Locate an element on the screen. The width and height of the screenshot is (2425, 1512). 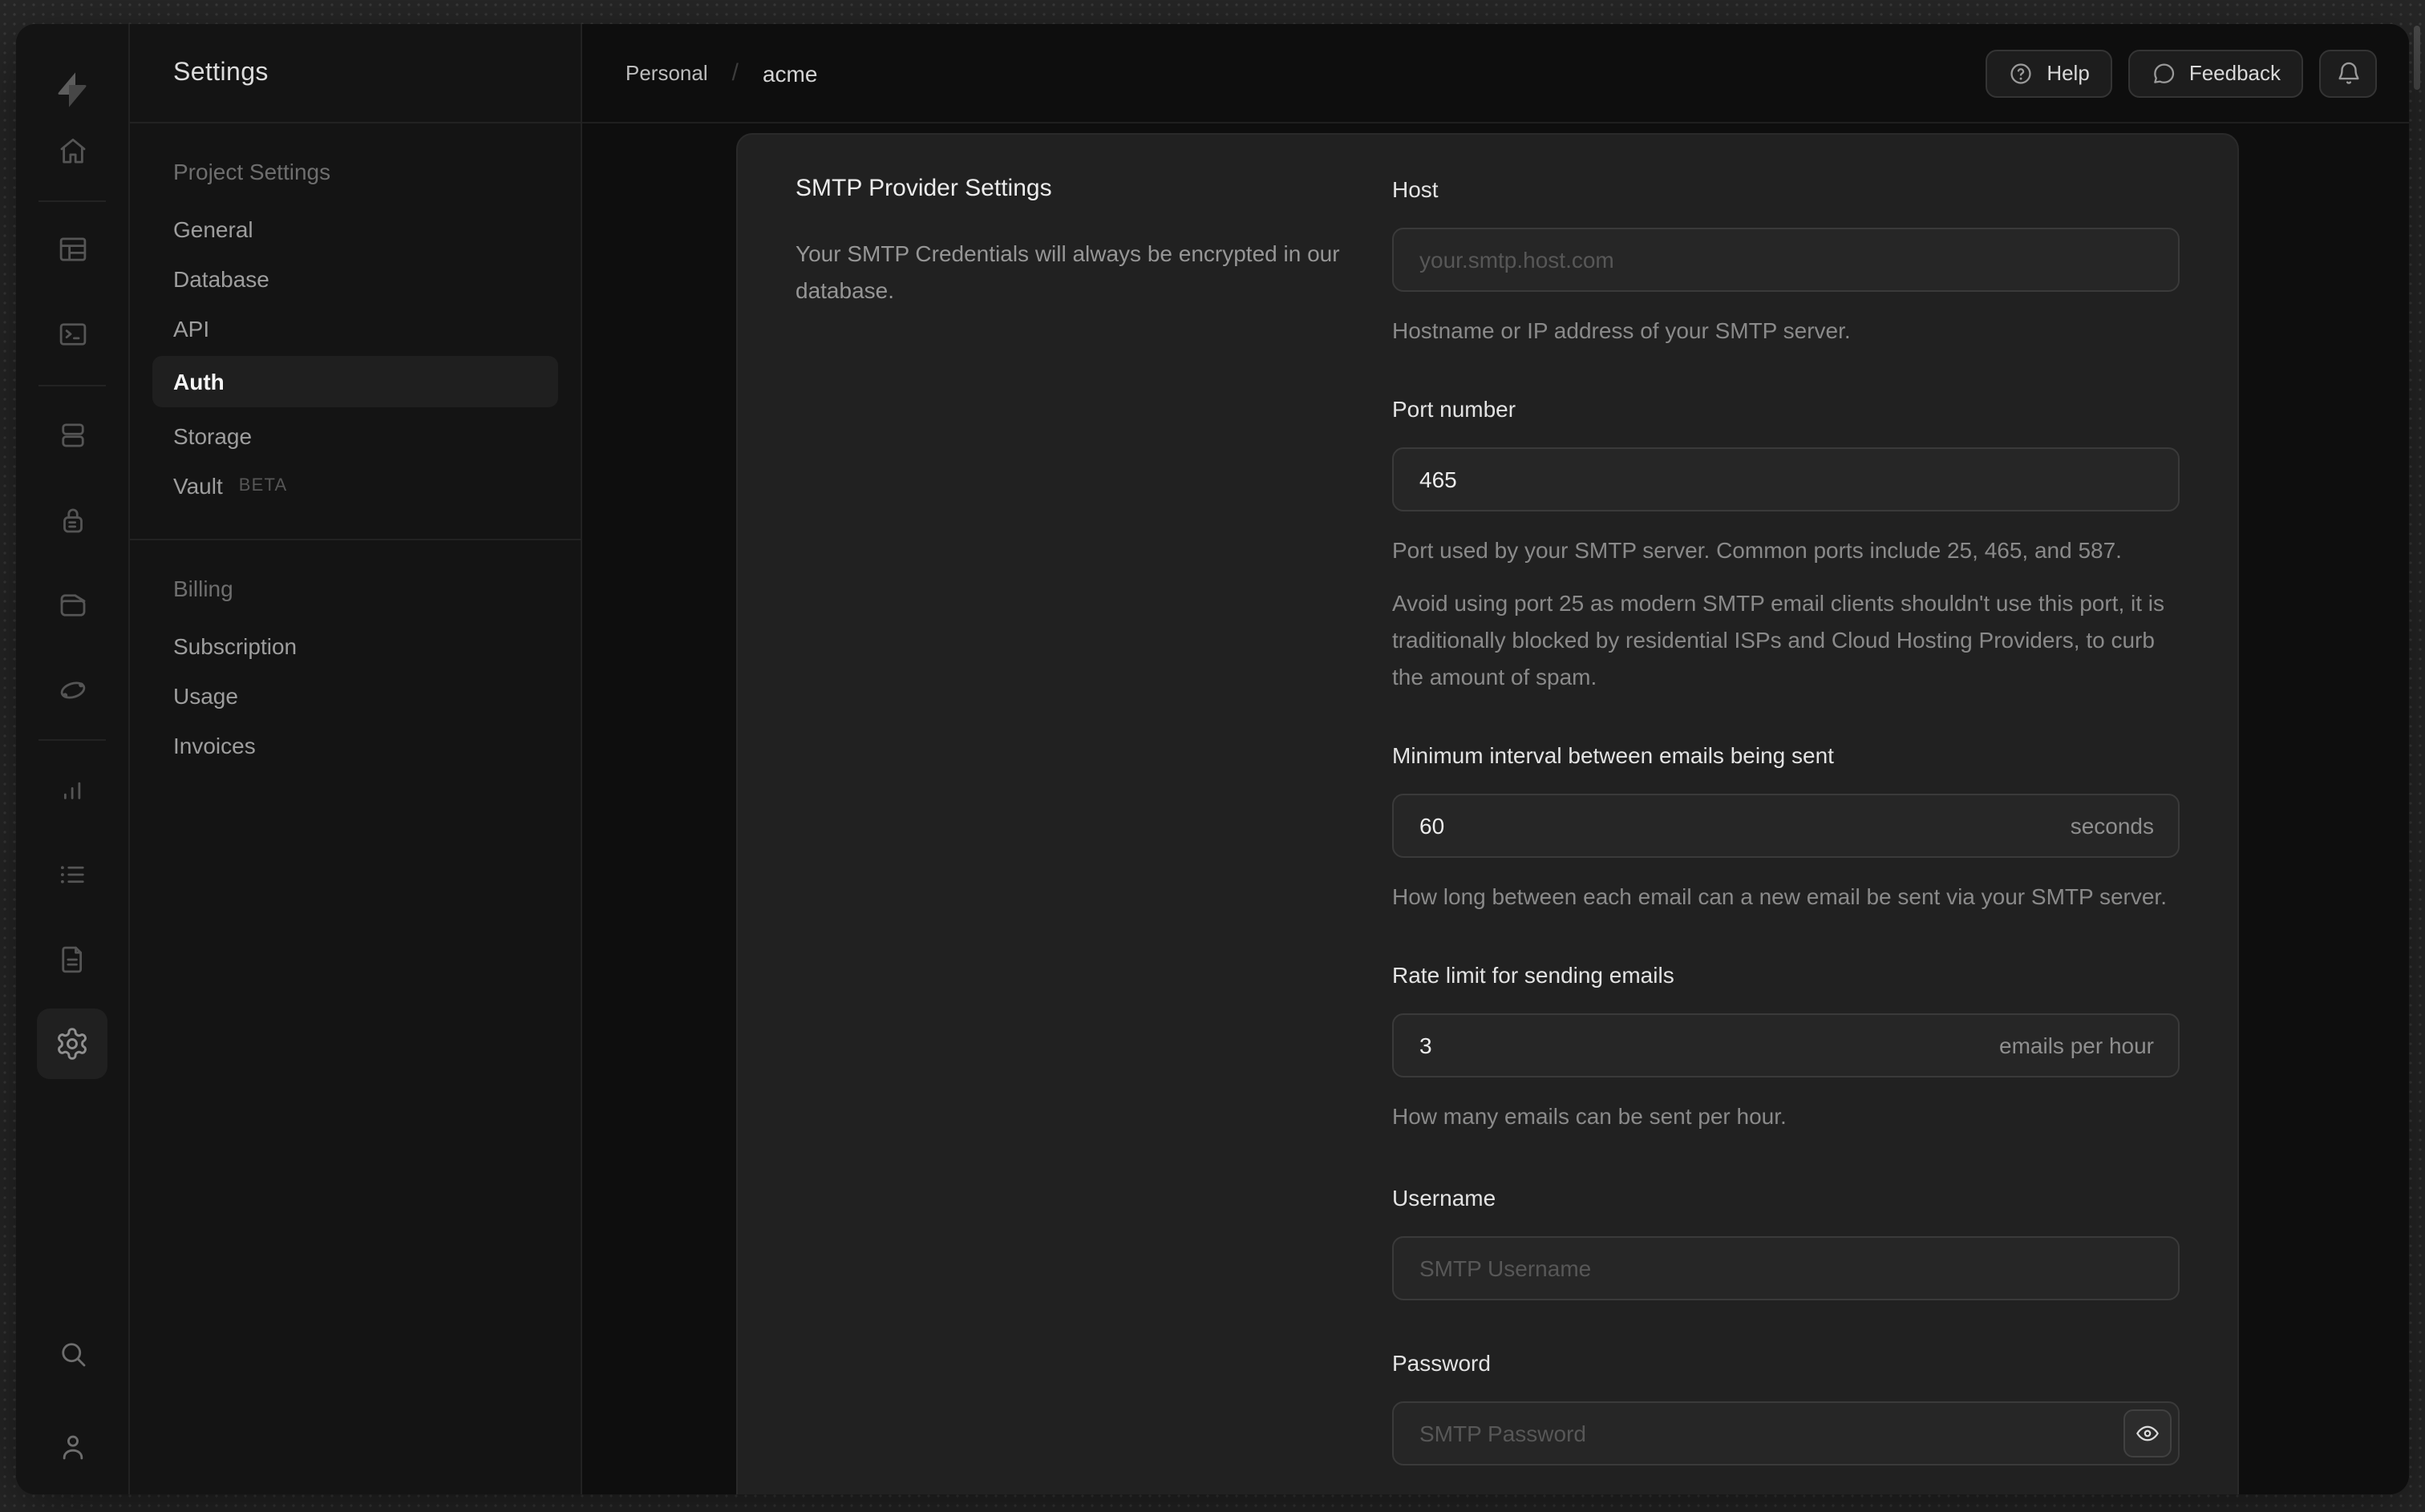
storage-icon is located at coordinates (72, 604).